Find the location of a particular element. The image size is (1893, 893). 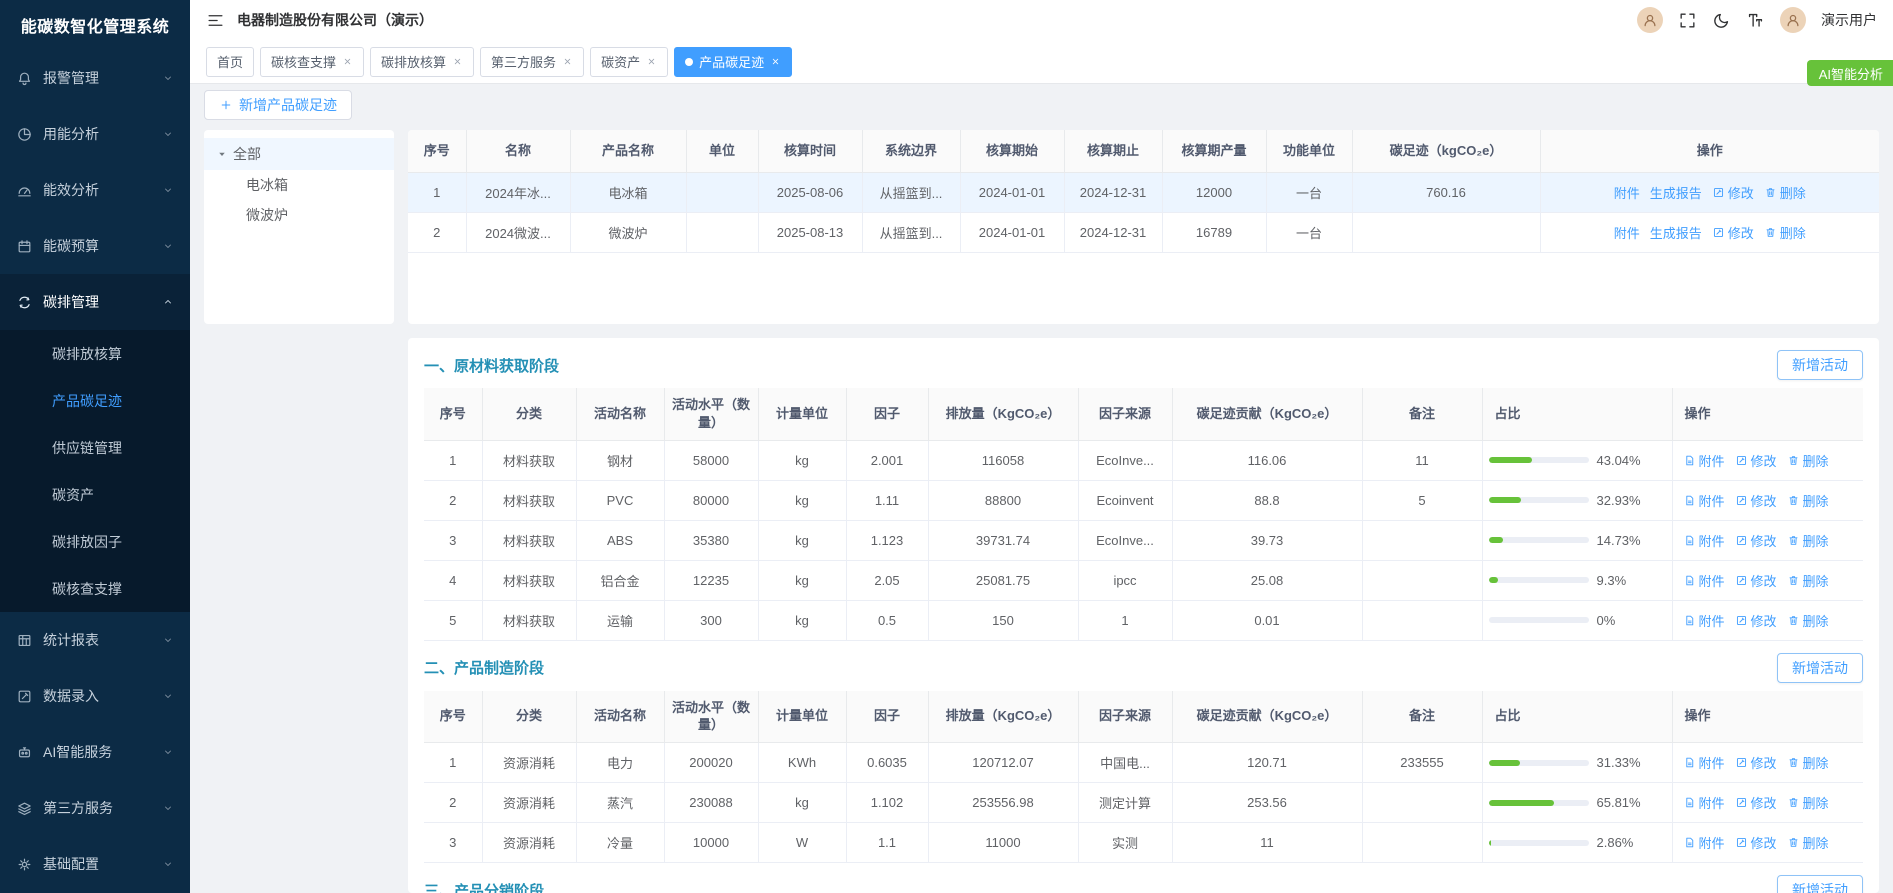

sidebar-subitem-verification-support: 碳核查支撑 is located at coordinates (95, 588).